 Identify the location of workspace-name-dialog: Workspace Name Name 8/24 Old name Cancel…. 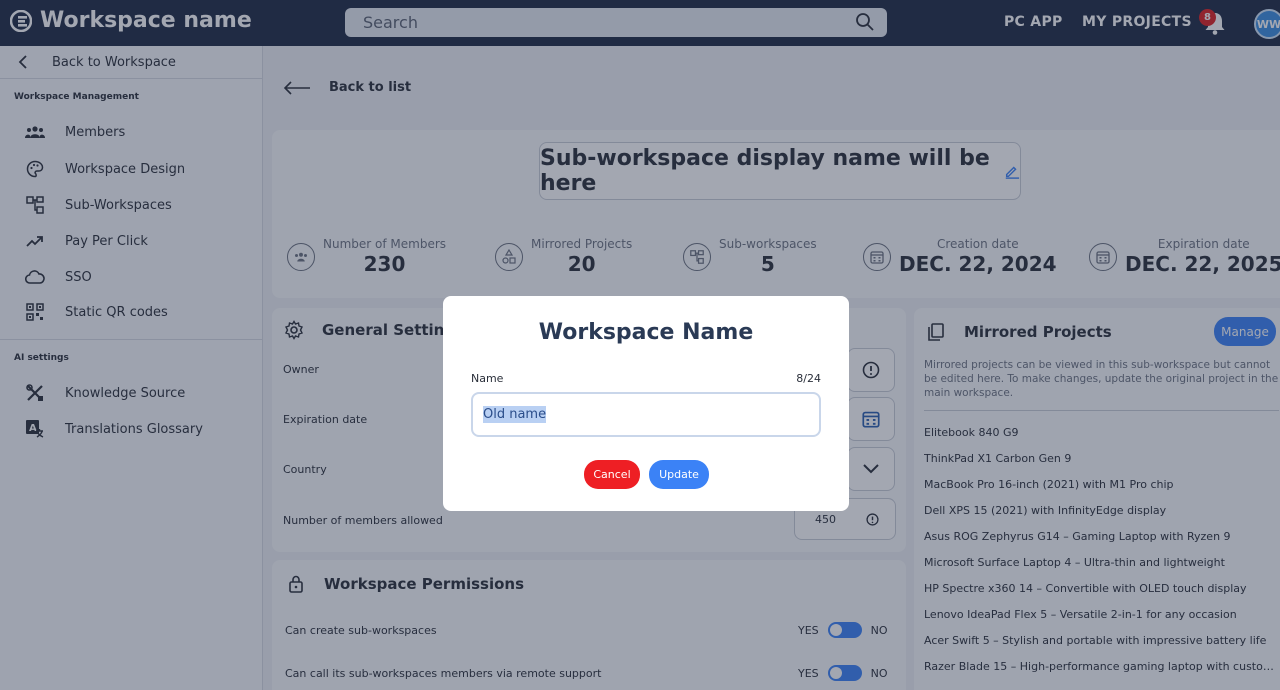
(646, 403).